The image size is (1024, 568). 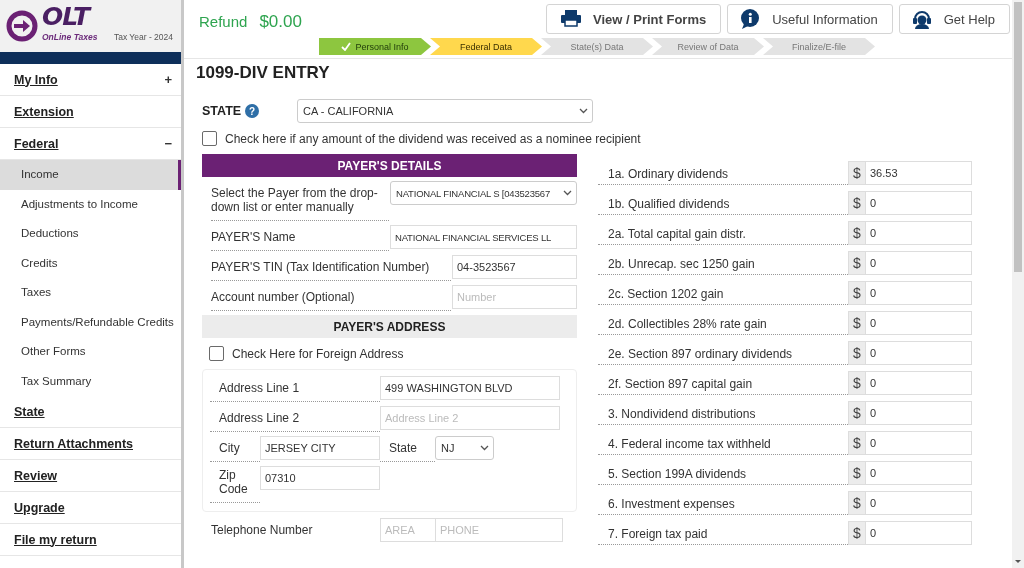 What do you see at coordinates (318, 353) in the screenshot?
I see `checkbox-label: Check Here for Foreign Address` at bounding box center [318, 353].